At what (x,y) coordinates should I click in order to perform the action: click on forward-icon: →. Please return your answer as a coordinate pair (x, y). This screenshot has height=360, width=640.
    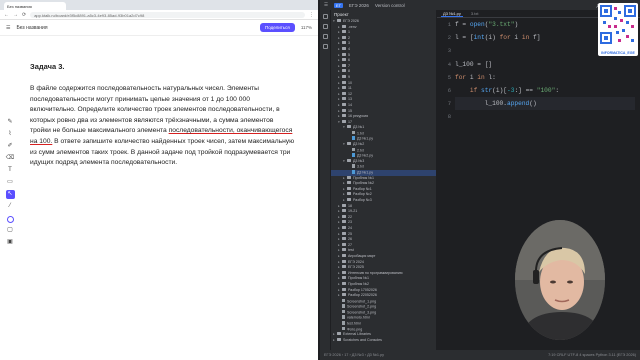
    Looking at the image, I should click on (15, 15).